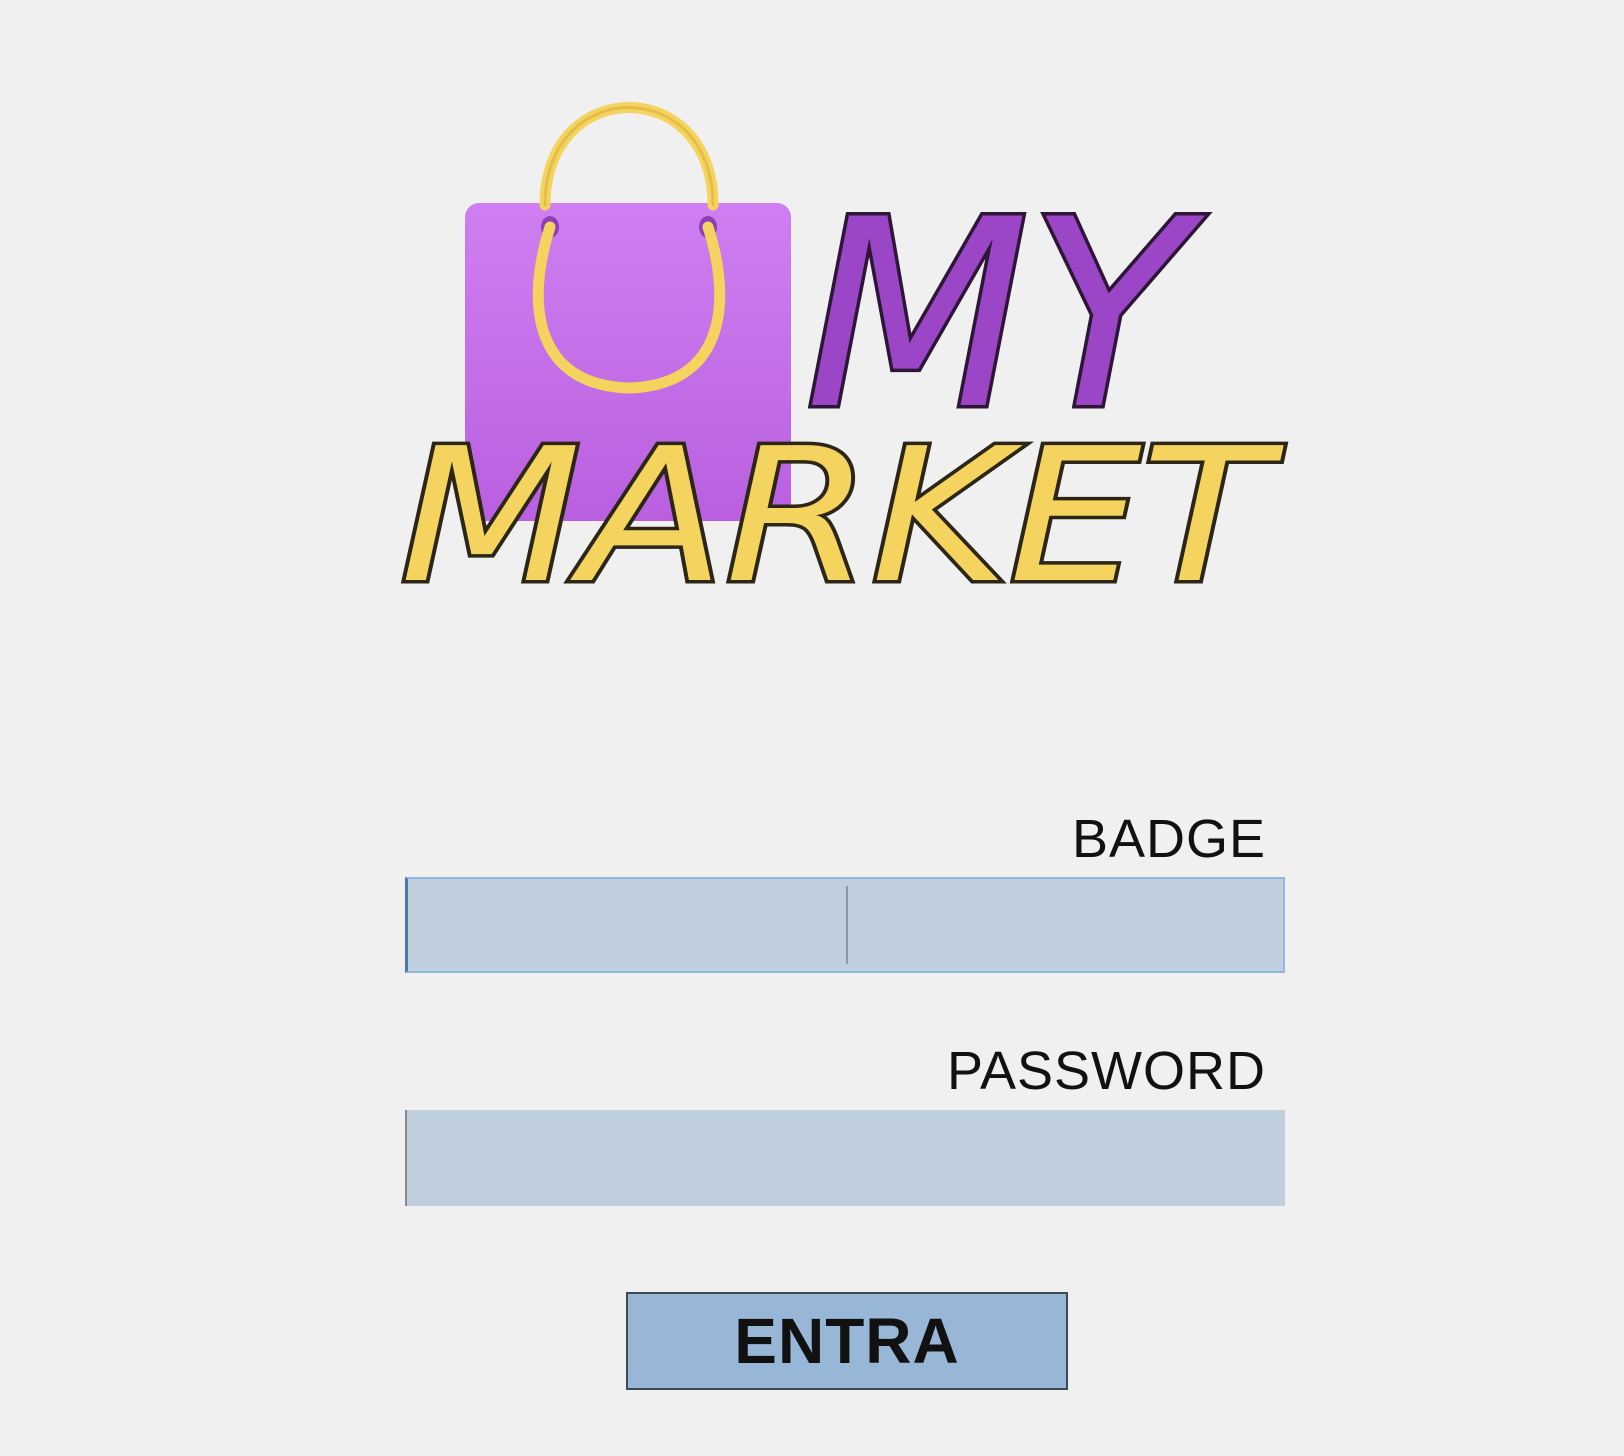 The width and height of the screenshot is (1624, 1456). I want to click on text-caret, so click(847, 925).